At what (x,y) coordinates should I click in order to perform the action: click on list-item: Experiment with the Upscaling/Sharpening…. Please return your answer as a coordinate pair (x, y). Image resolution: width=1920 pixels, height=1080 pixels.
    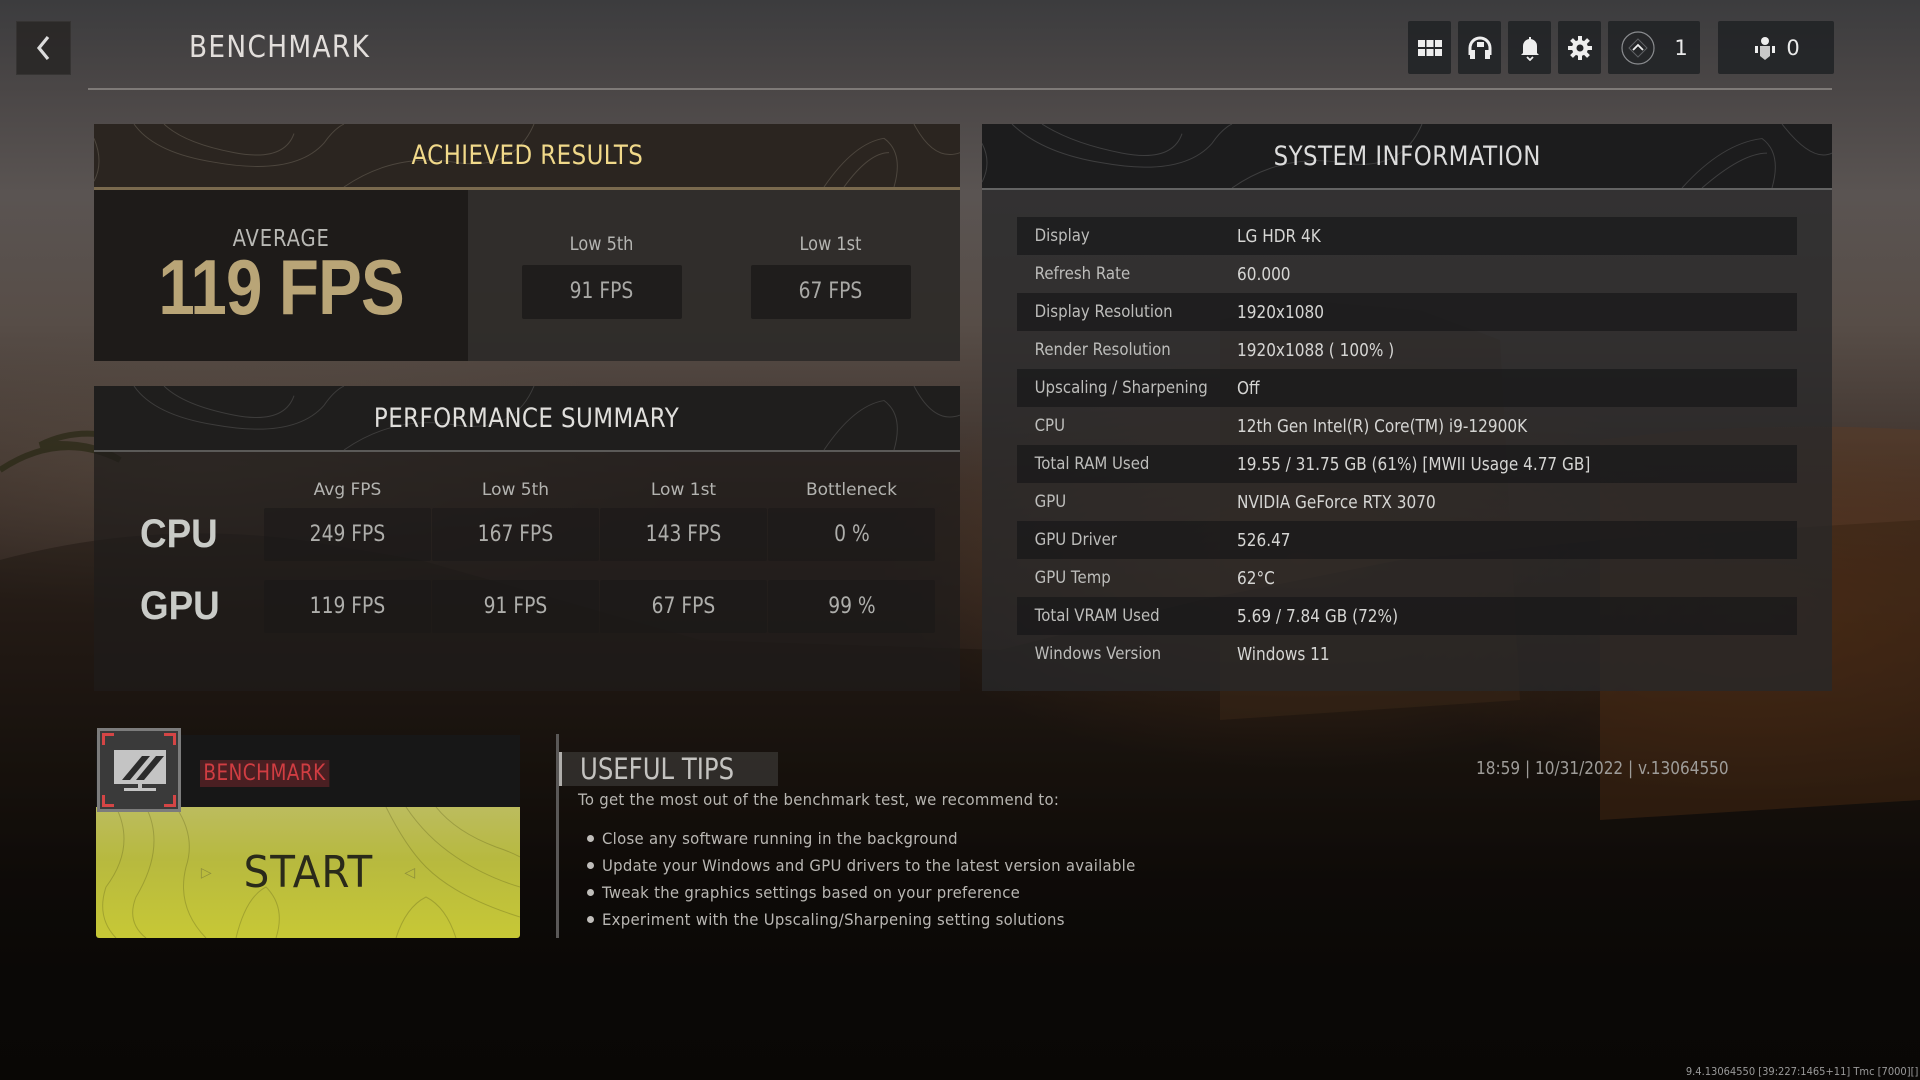
    Looking at the image, I should click on (881, 919).